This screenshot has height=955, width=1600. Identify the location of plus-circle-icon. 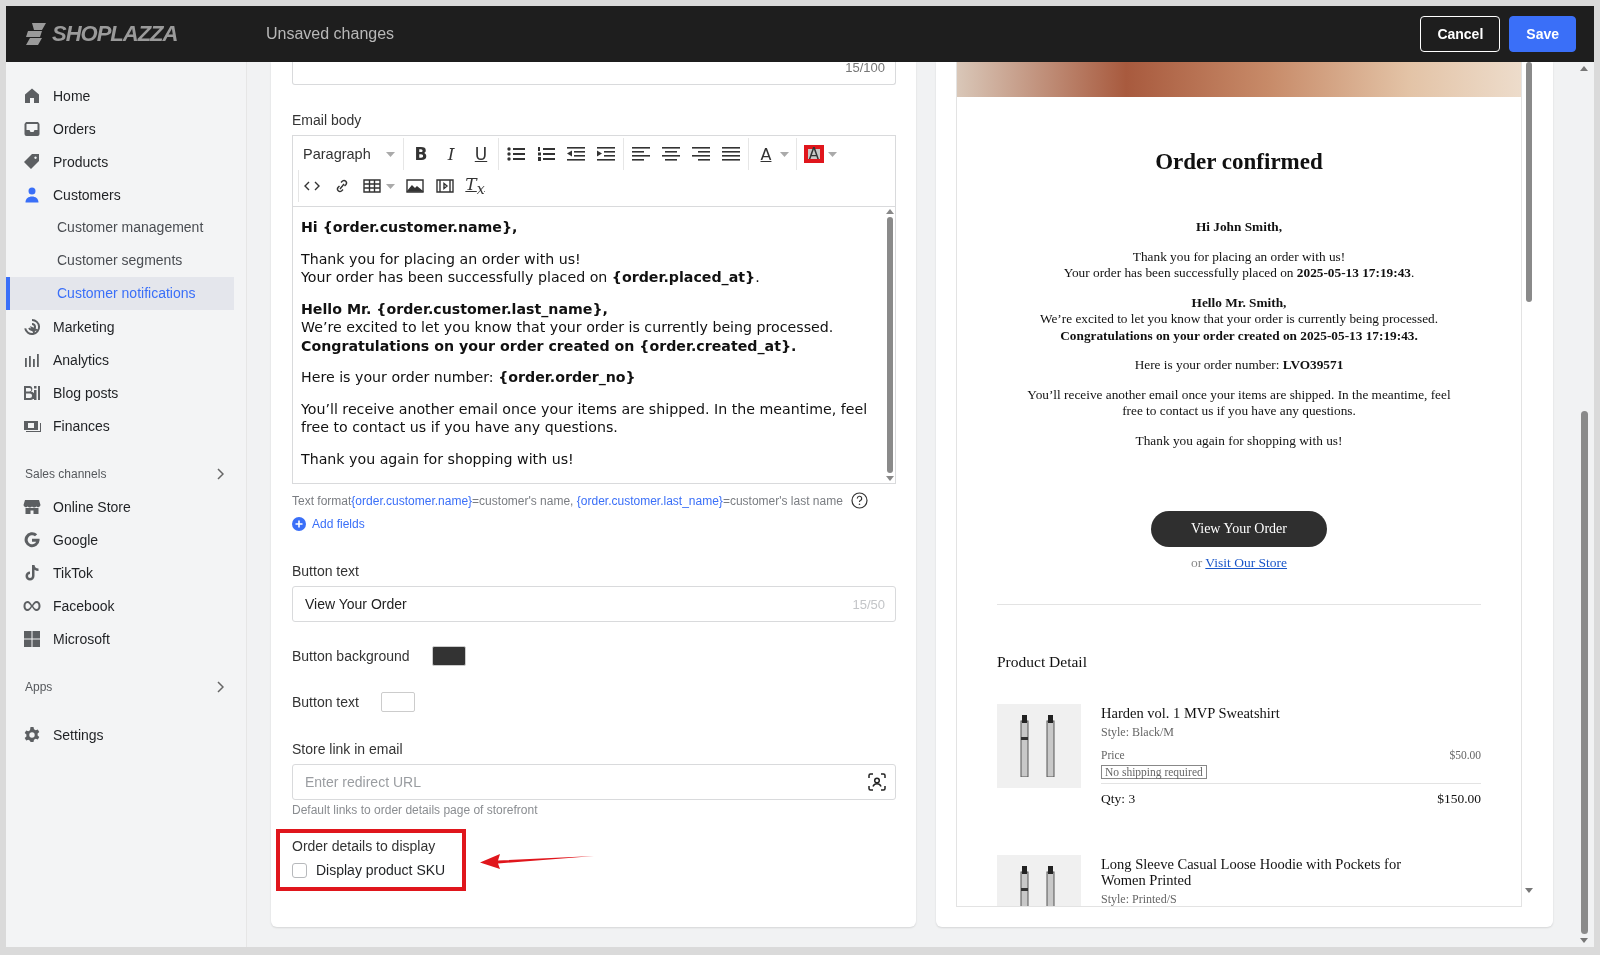
(299, 524).